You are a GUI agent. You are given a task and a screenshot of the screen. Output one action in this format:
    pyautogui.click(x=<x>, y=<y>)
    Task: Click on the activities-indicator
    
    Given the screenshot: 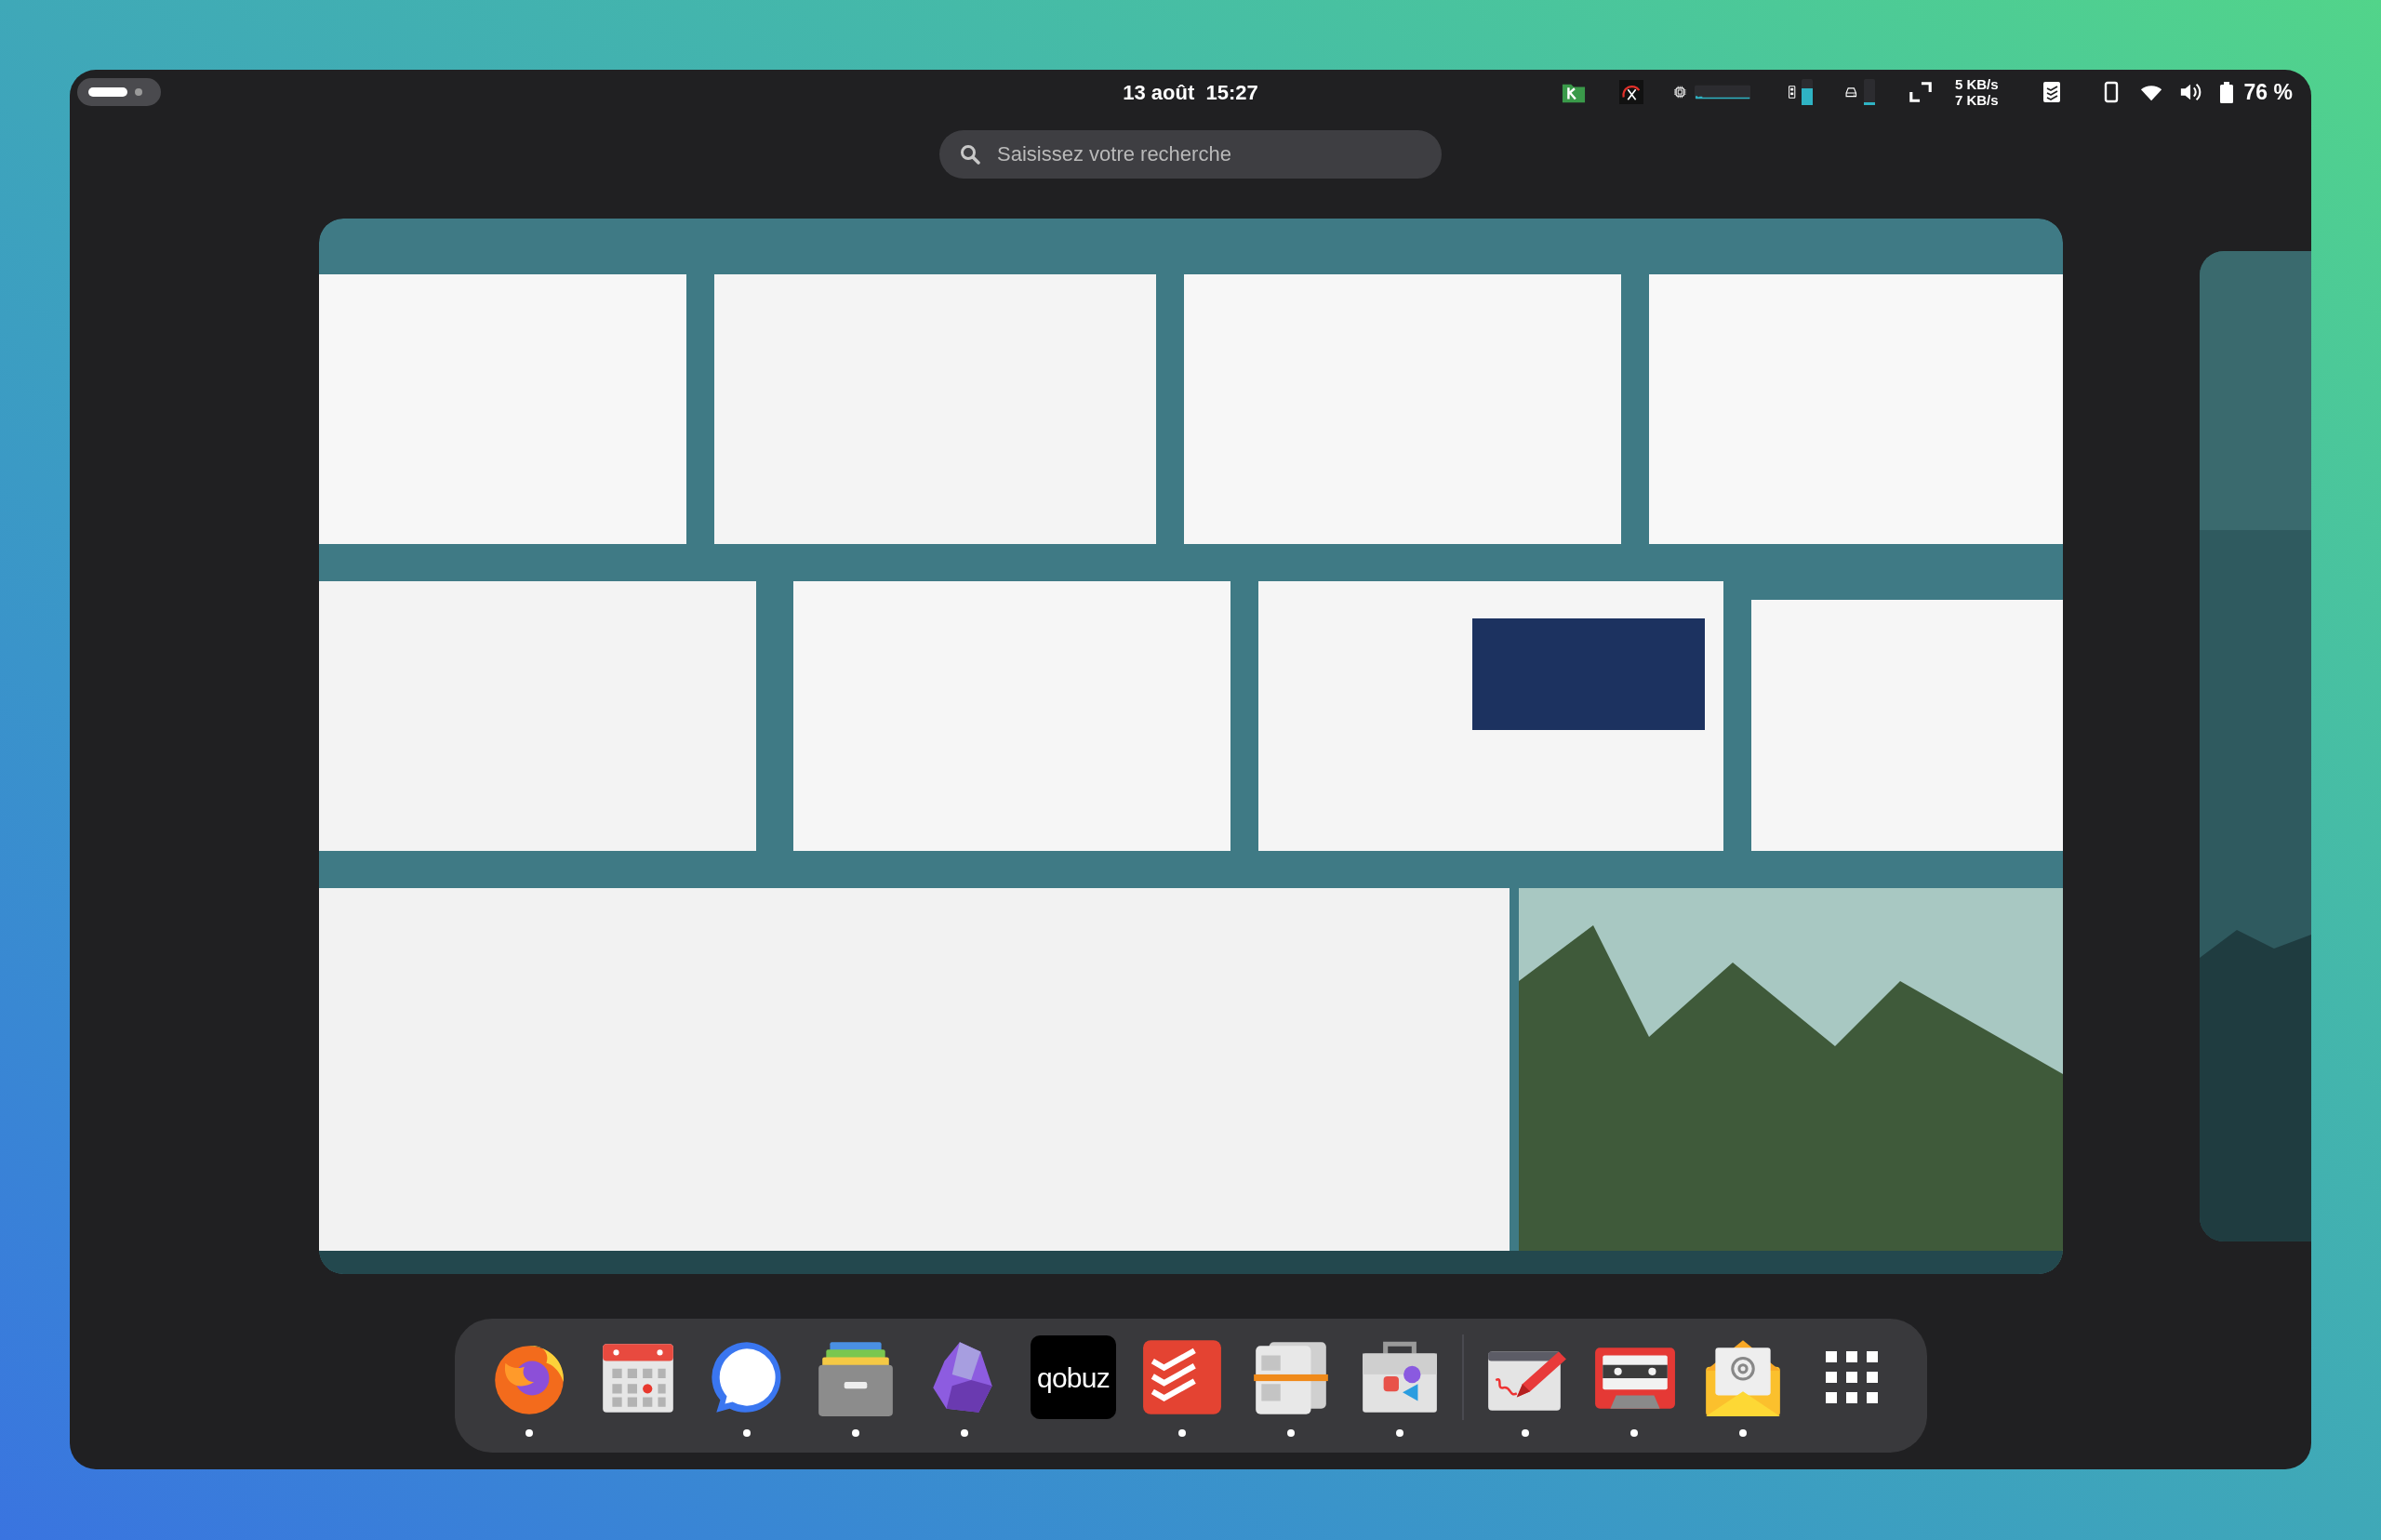 What is the action you would take?
    pyautogui.click(x=119, y=92)
    